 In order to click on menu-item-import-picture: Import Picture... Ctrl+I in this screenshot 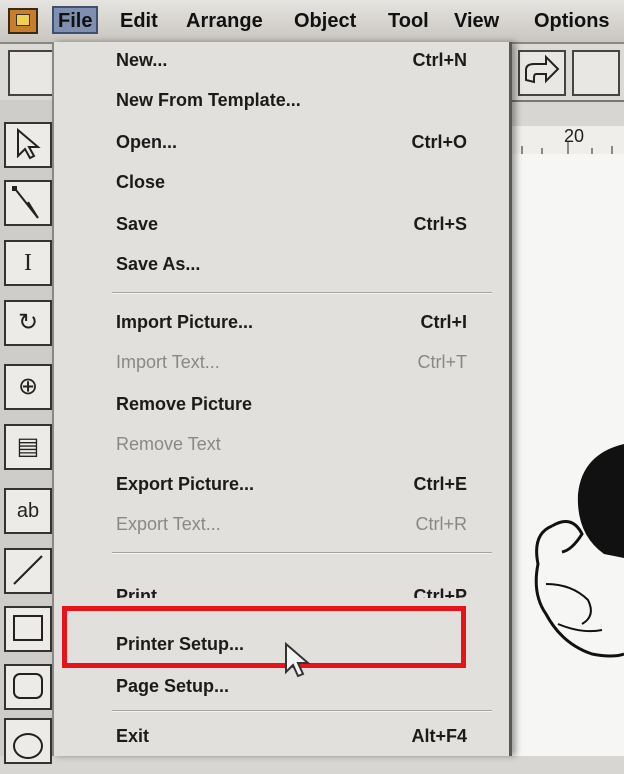, I will do `click(281, 323)`.